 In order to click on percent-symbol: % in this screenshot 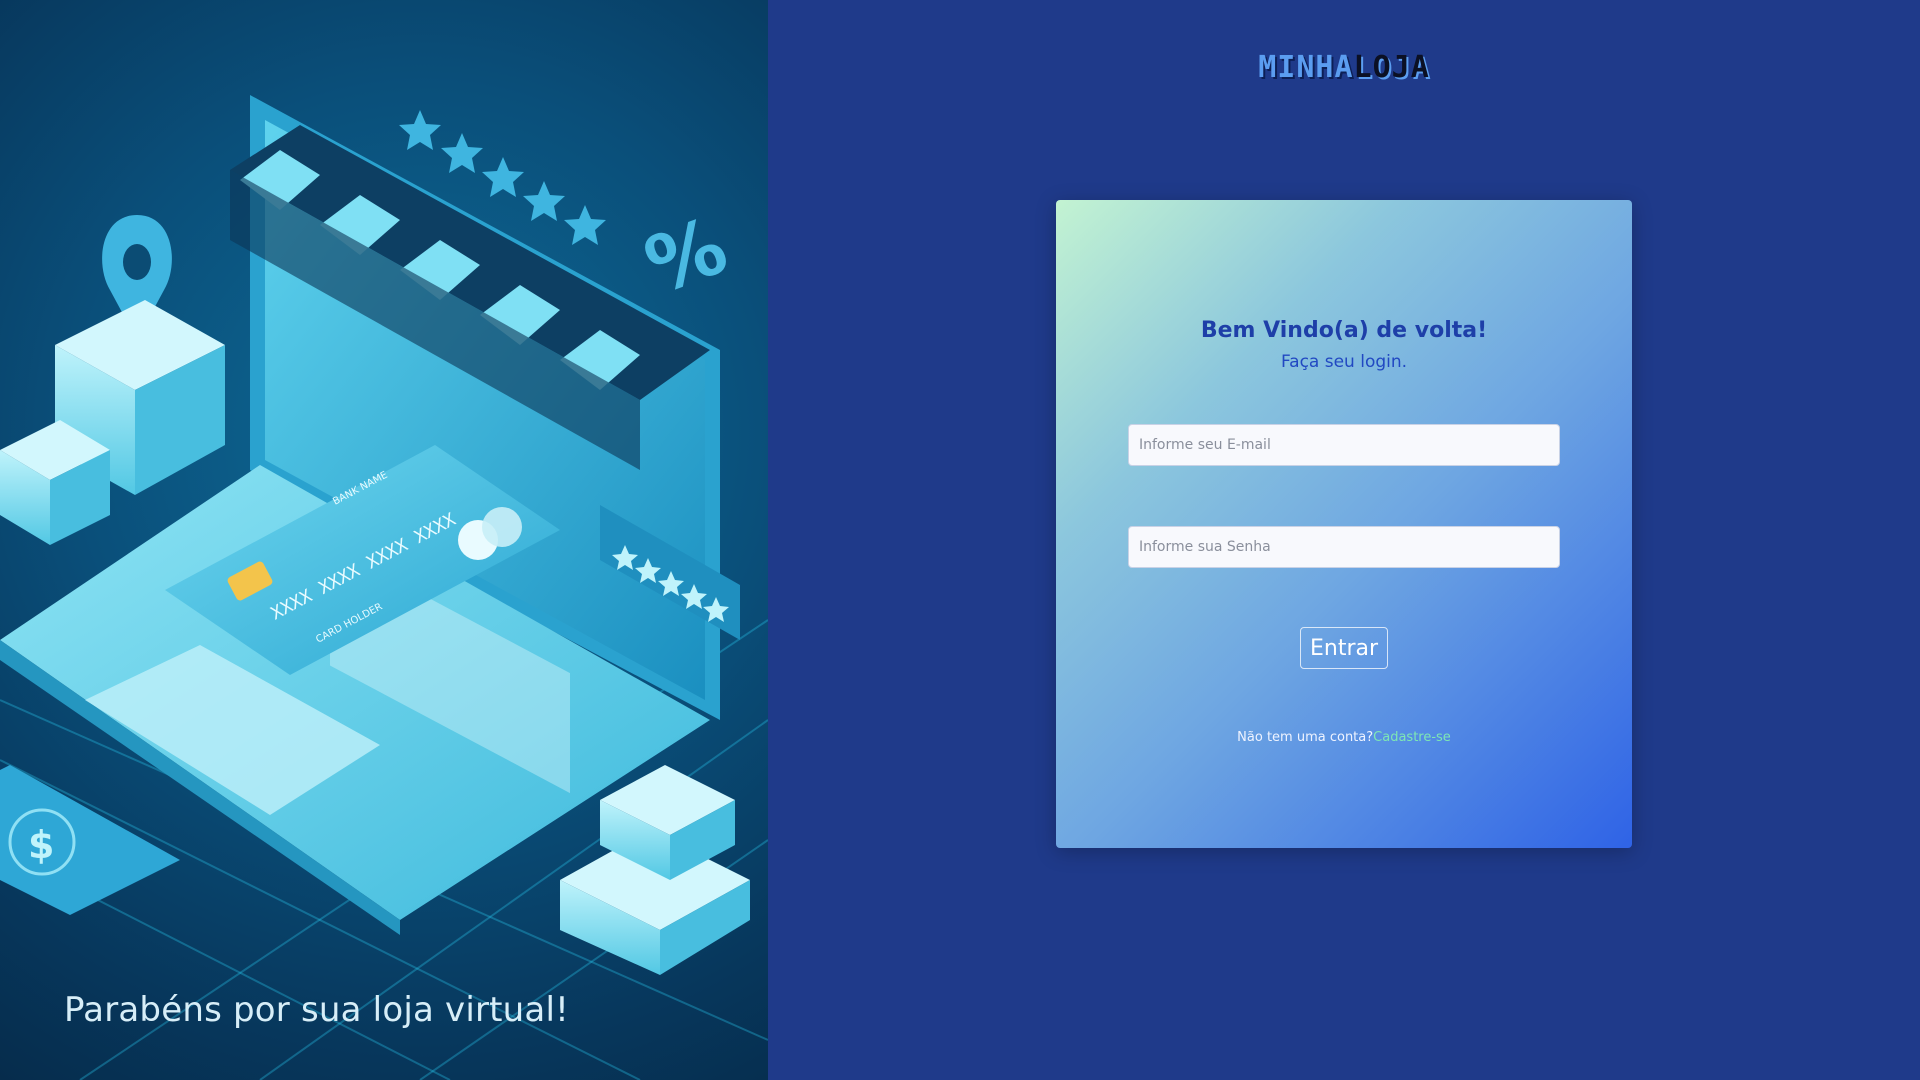, I will do `click(686, 256)`.